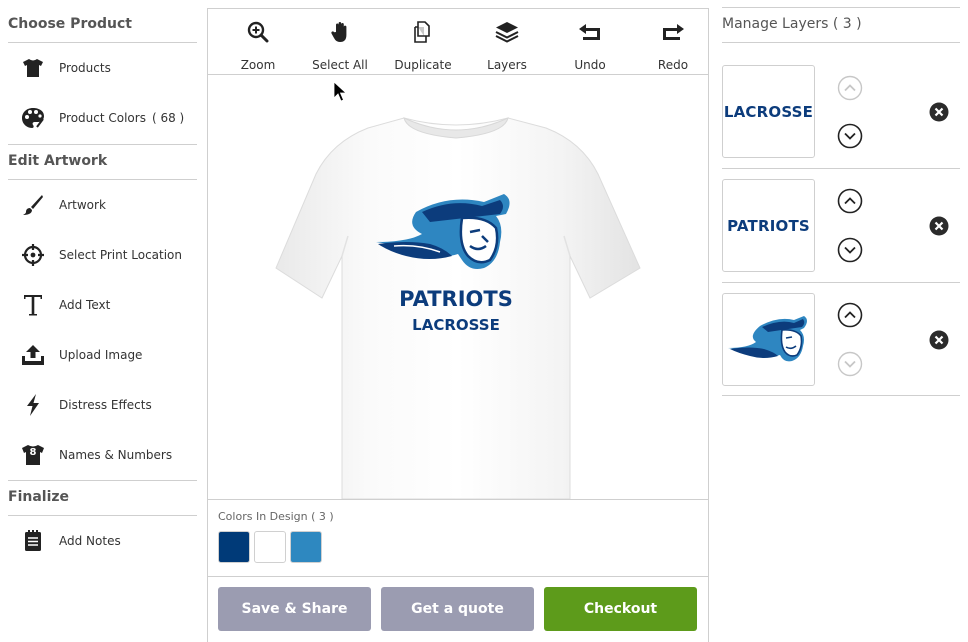 Image resolution: width=968 pixels, height=642 pixels. What do you see at coordinates (258, 65) in the screenshot?
I see `tool-label: Zoom` at bounding box center [258, 65].